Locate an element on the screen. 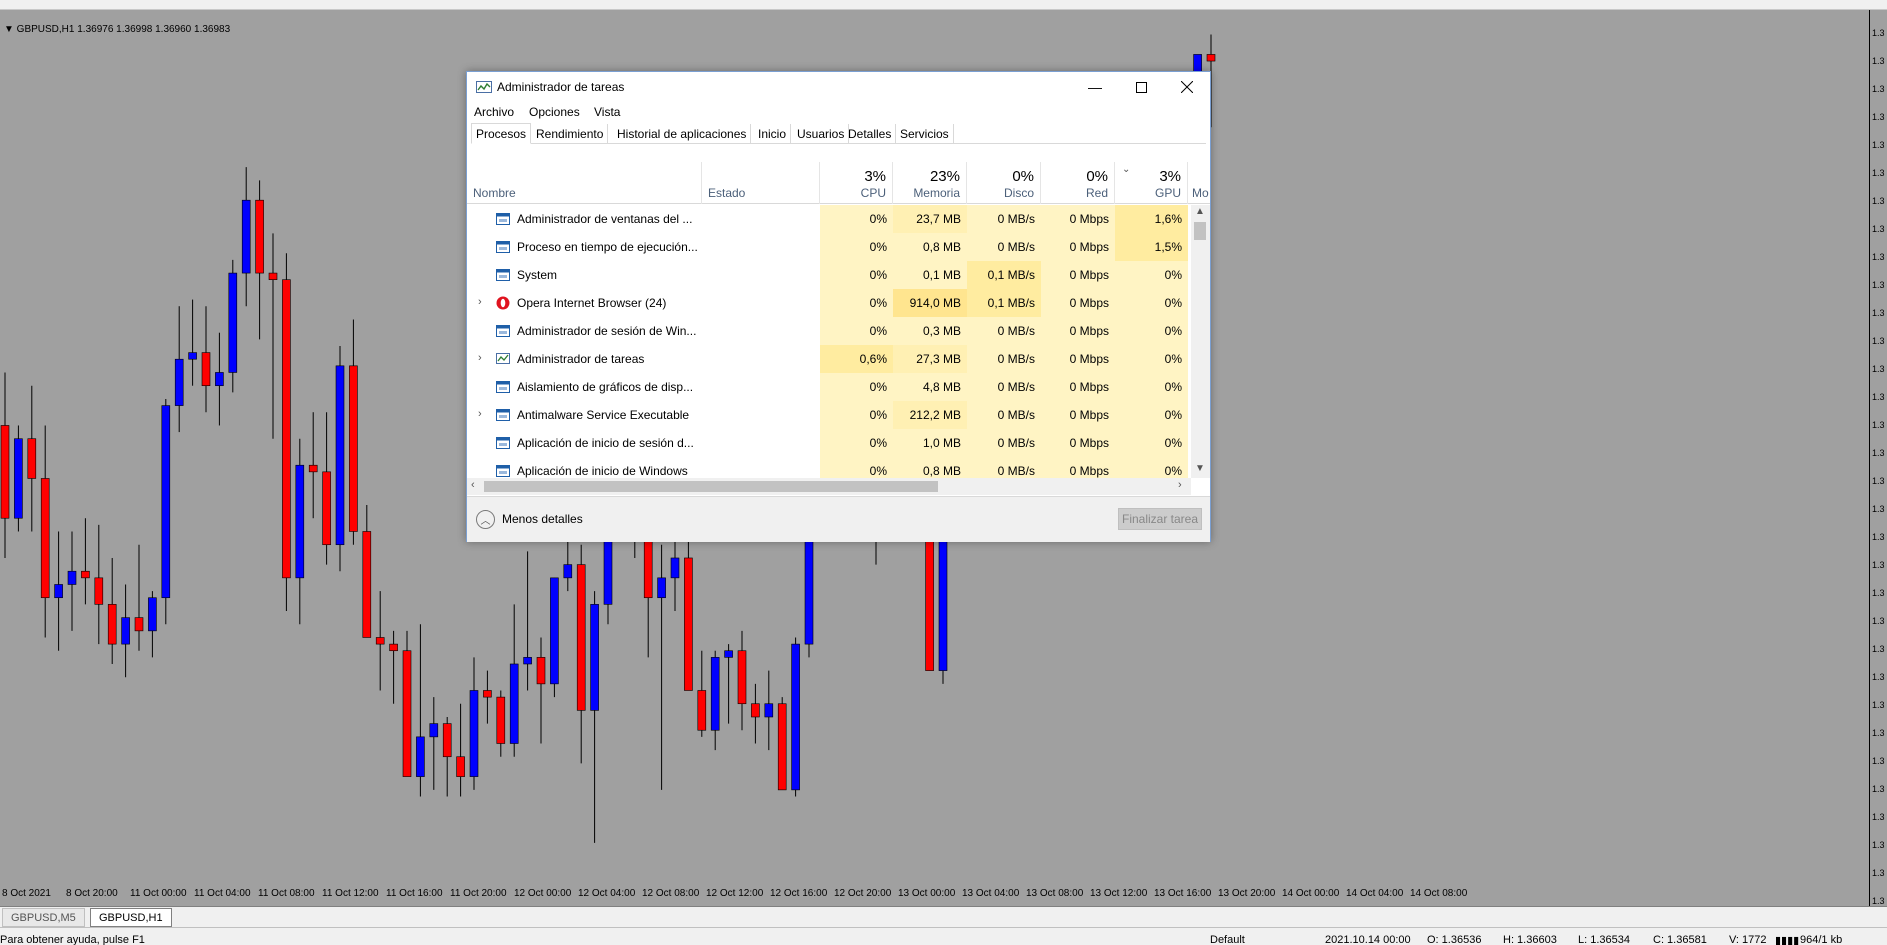 This screenshot has height=945, width=1887. column-memoria: 23% Memoria is located at coordinates (930, 183).